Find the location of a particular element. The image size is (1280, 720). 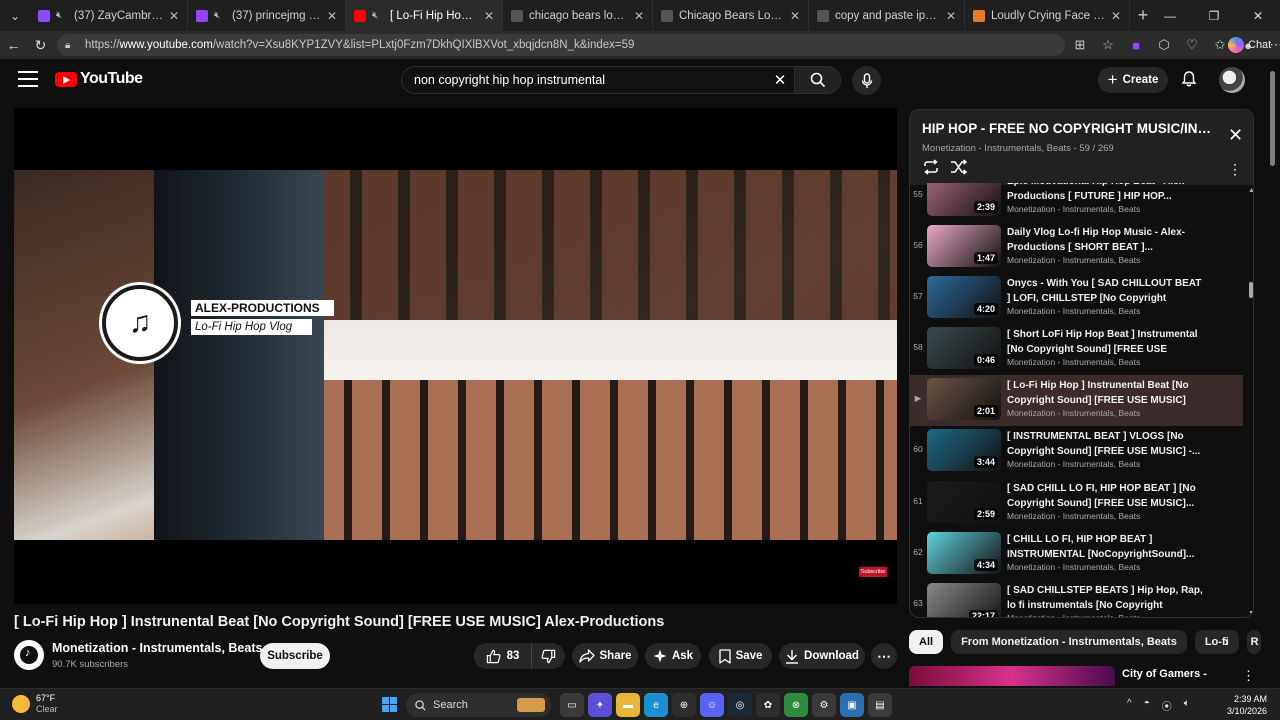

browser-tab: Chicago Bears Logo Head Transparent ✕ is located at coordinates (731, 15).